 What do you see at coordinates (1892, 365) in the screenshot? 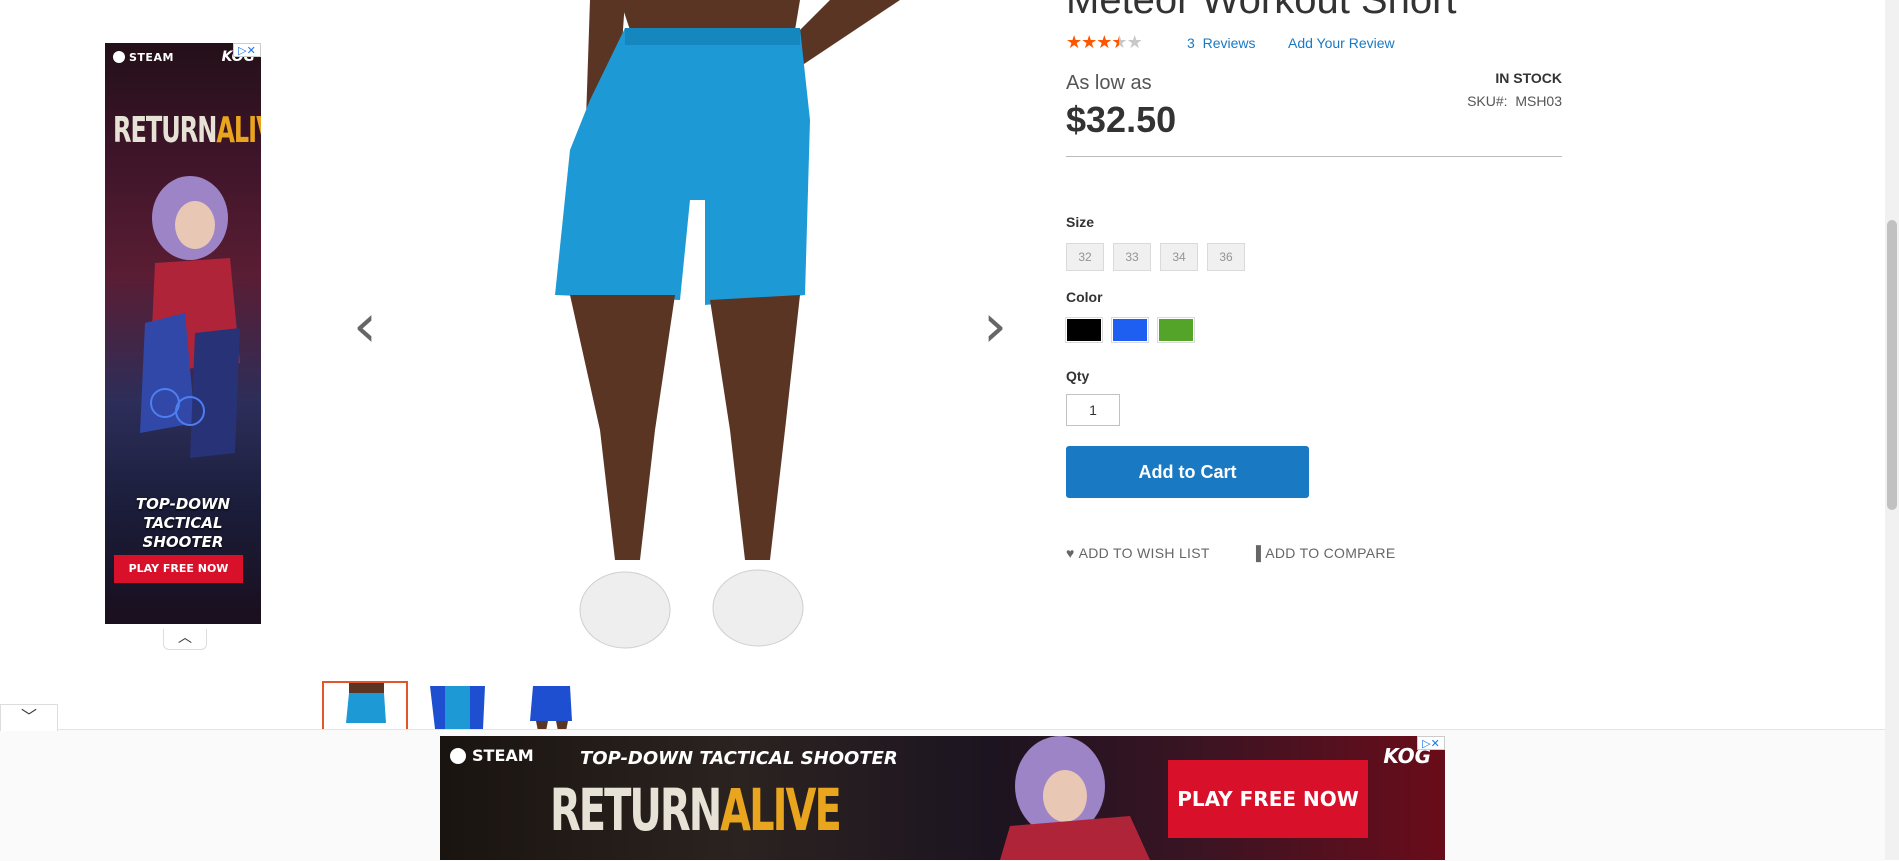
I see `scrollbar-thumb` at bounding box center [1892, 365].